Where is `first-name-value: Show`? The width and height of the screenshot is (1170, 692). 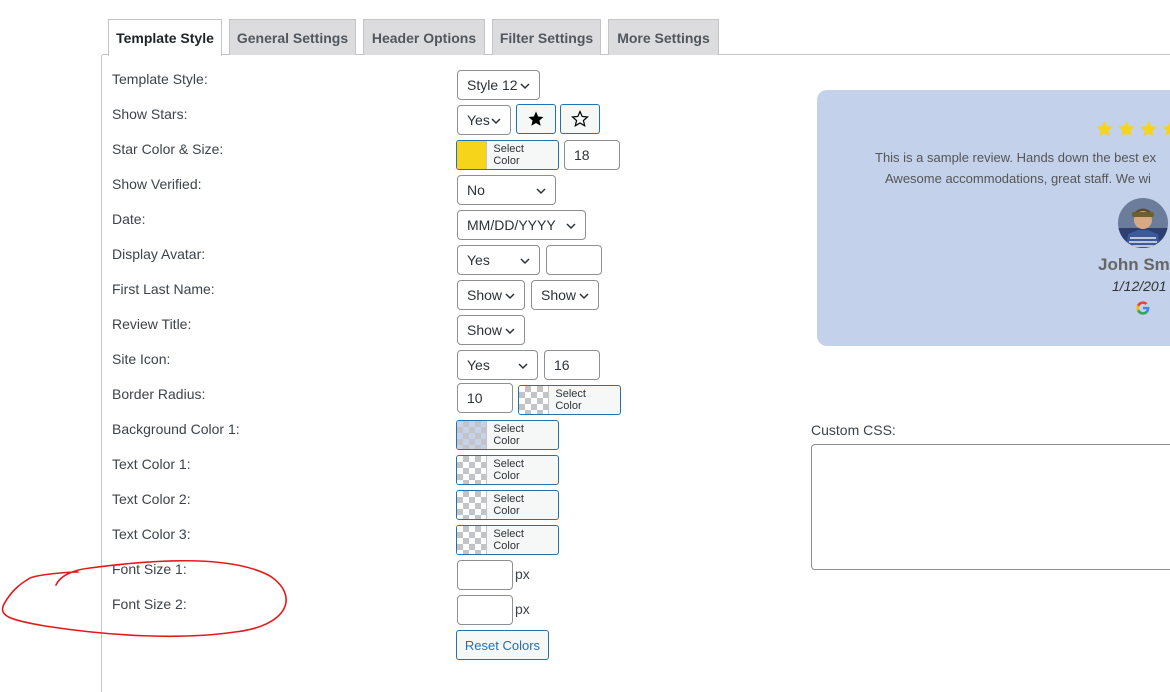 first-name-value: Show is located at coordinates (485, 295).